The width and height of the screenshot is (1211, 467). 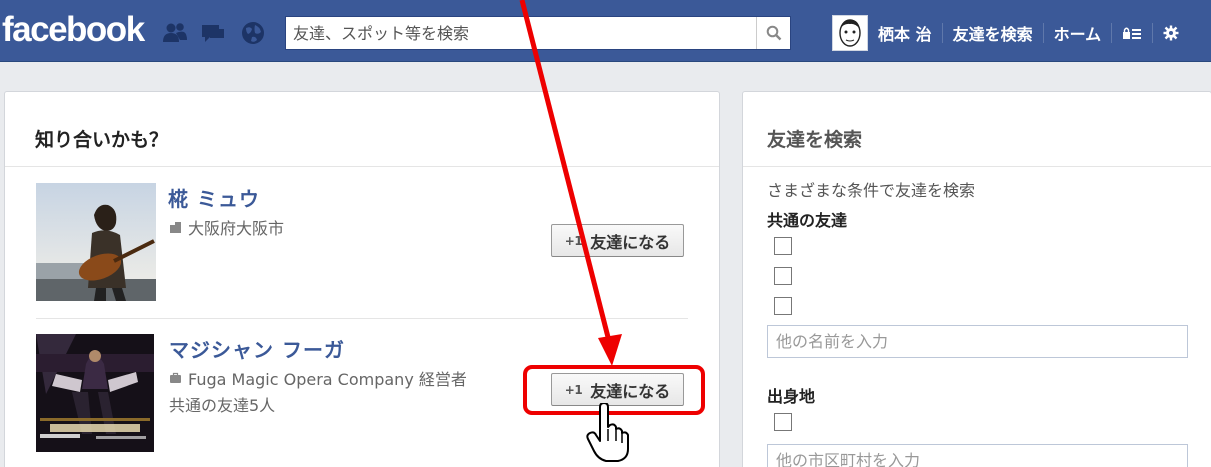 I want to click on profile-avatar, so click(x=850, y=33).